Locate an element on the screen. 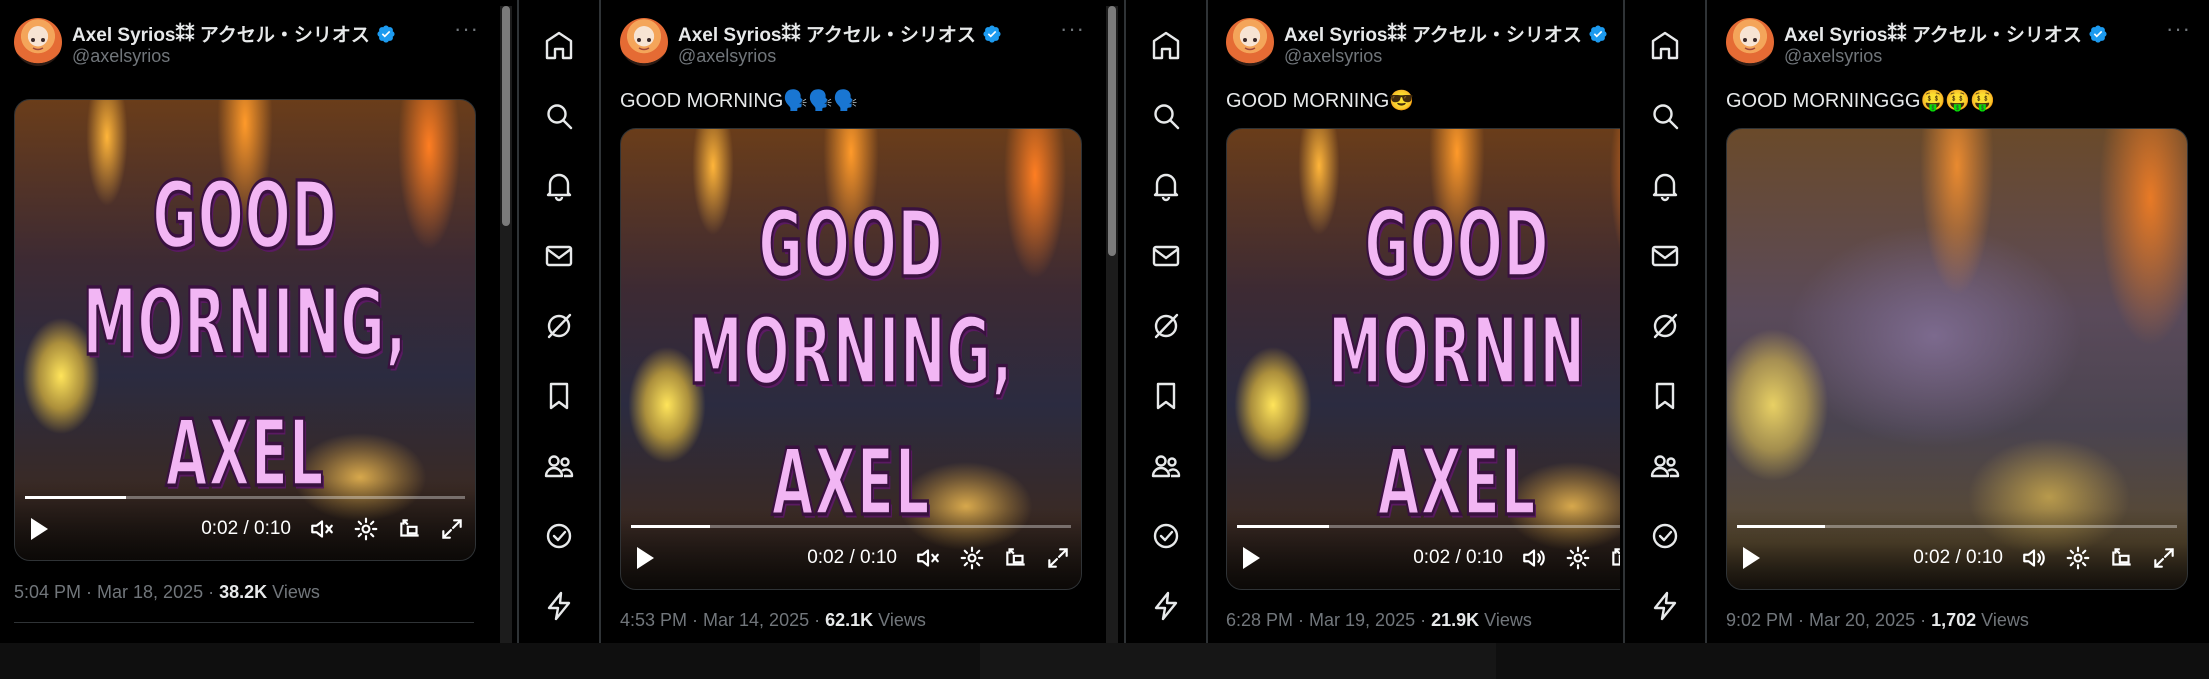 This screenshot has width=2209, height=679. video-caption-line-1: GOOD MORNIN is located at coordinates (1456, 298).